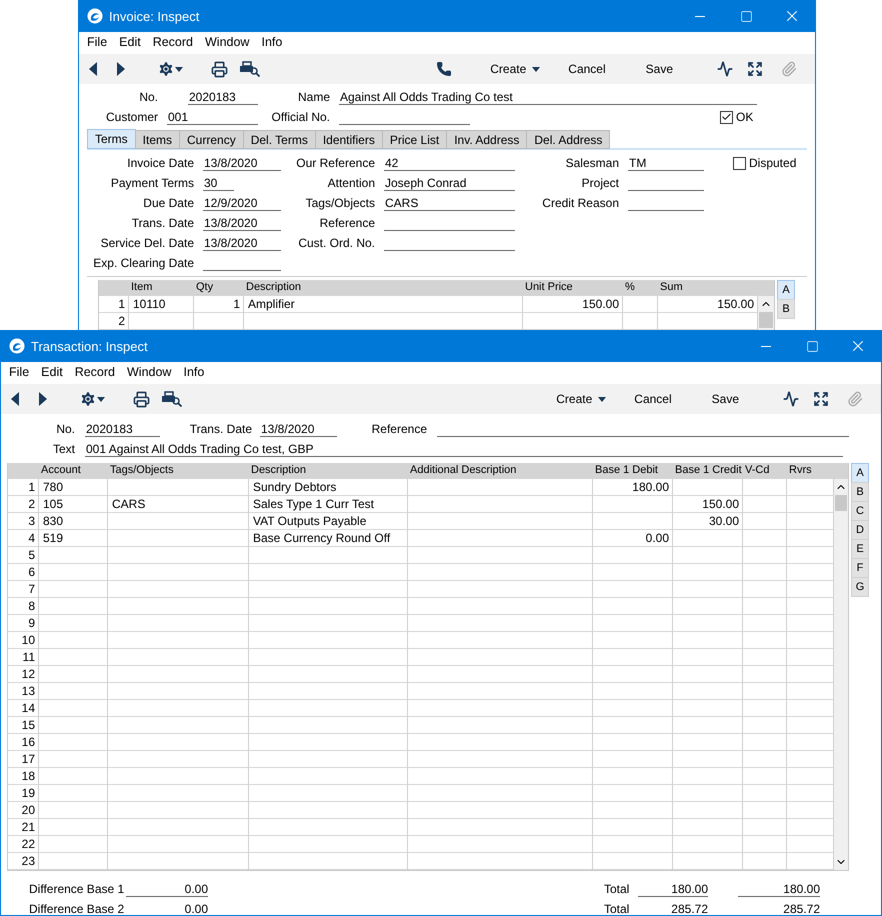  I want to click on column-header: Qty, so click(219, 288).